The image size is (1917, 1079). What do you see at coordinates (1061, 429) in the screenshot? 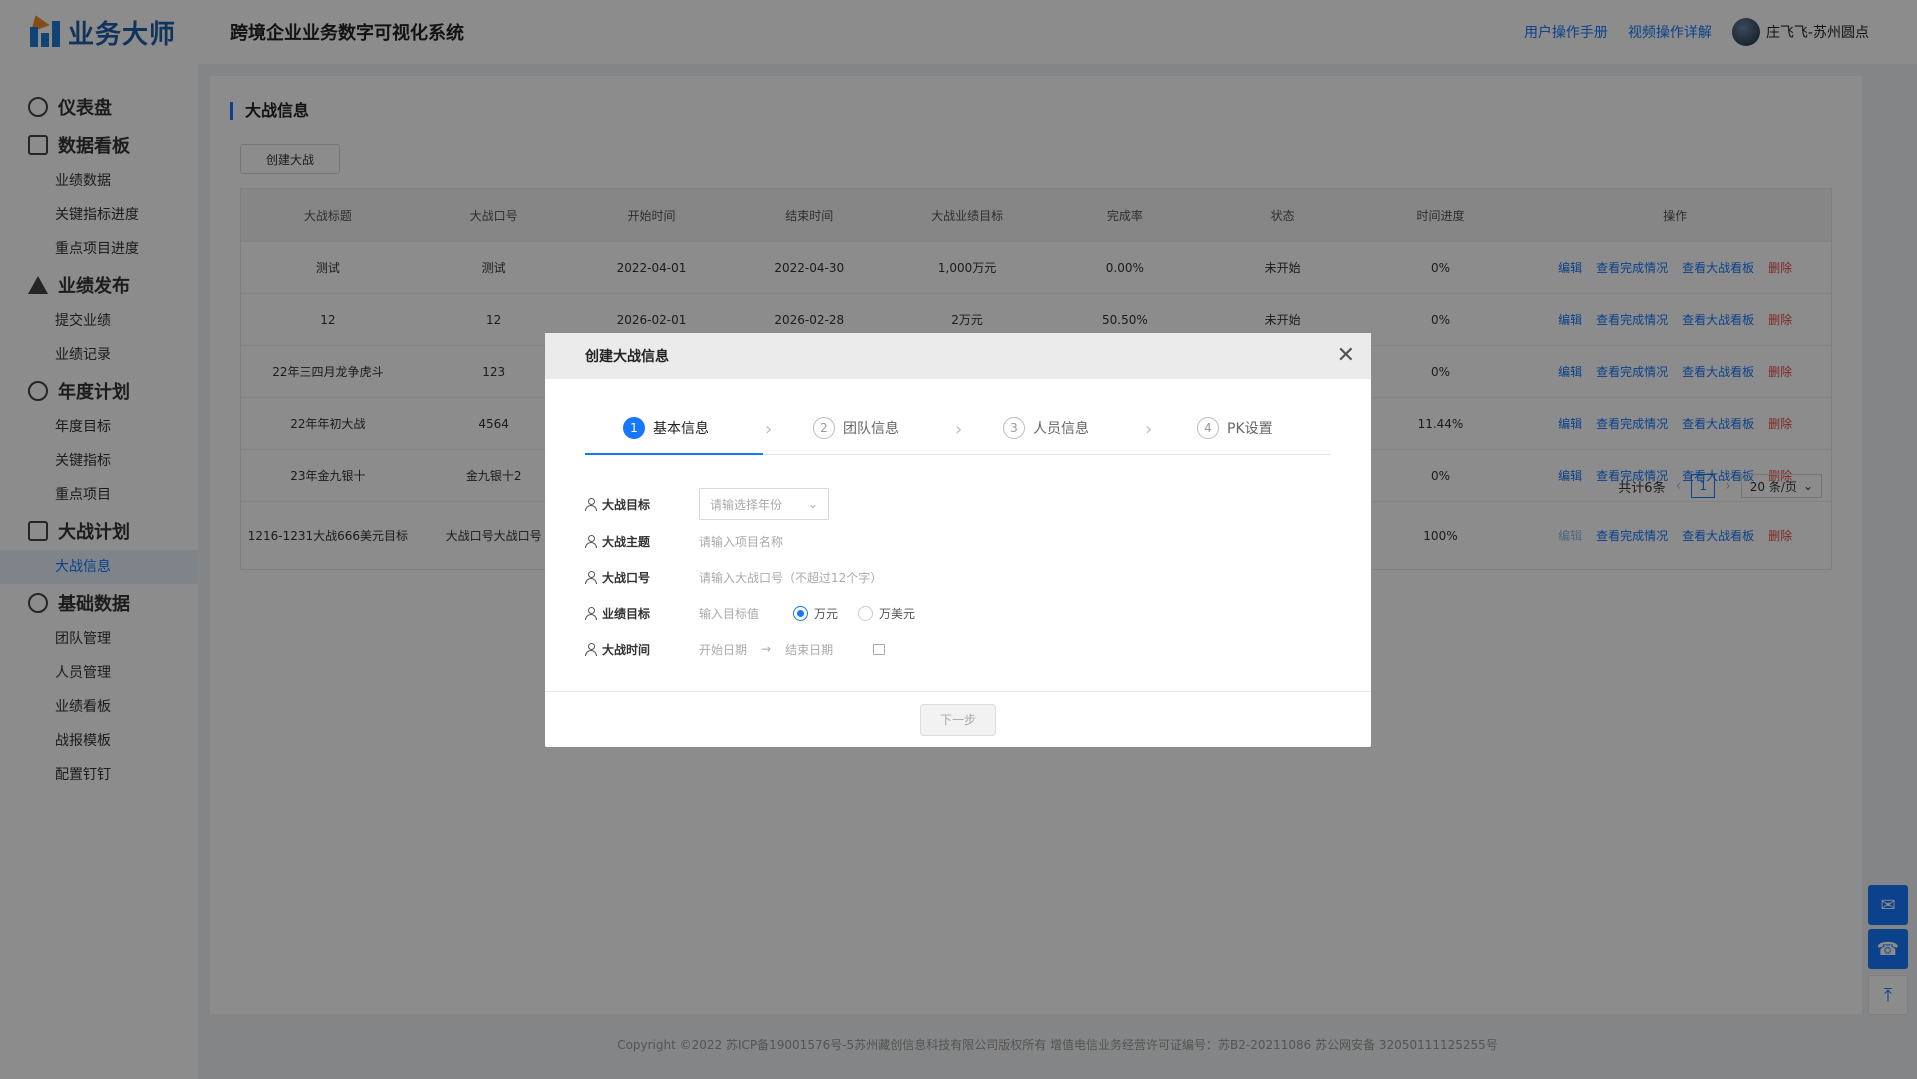
I see `step-label: 人员信息` at bounding box center [1061, 429].